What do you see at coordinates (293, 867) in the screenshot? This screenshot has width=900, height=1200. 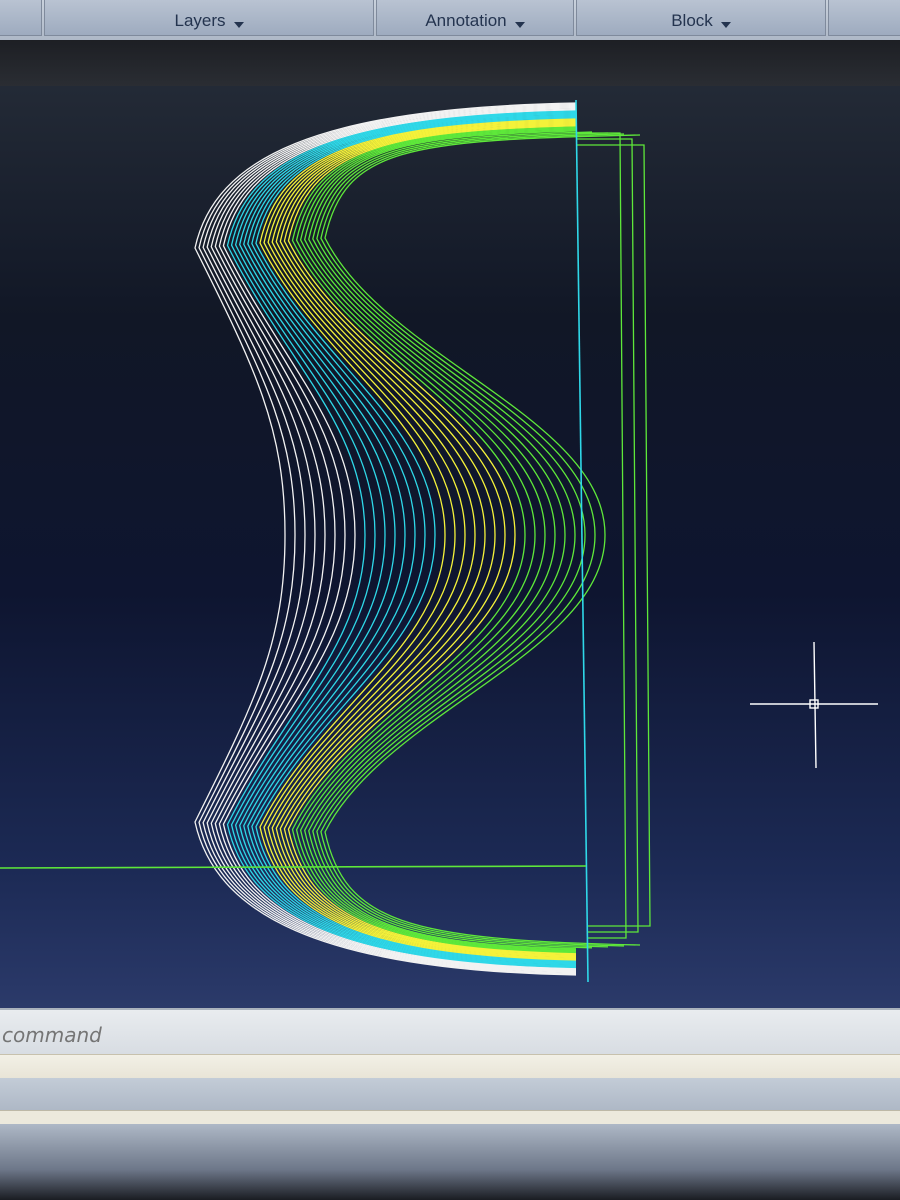 I see `green-horizontal-line` at bounding box center [293, 867].